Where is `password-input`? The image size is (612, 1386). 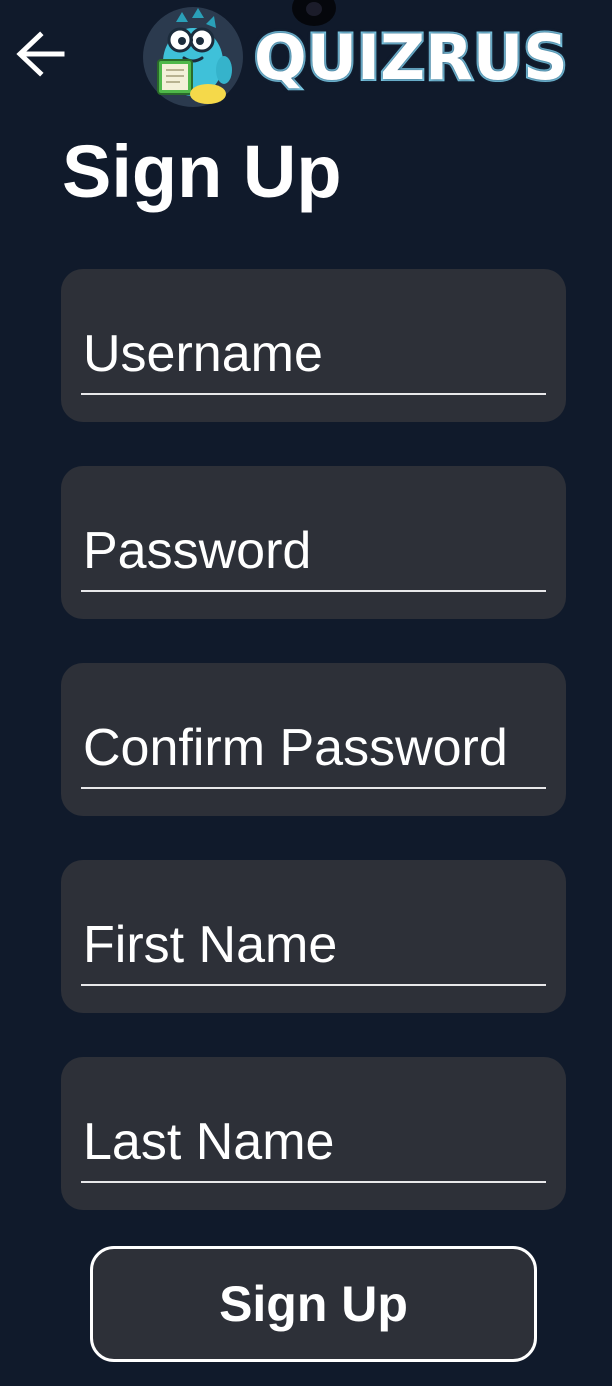 password-input is located at coordinates (313, 552).